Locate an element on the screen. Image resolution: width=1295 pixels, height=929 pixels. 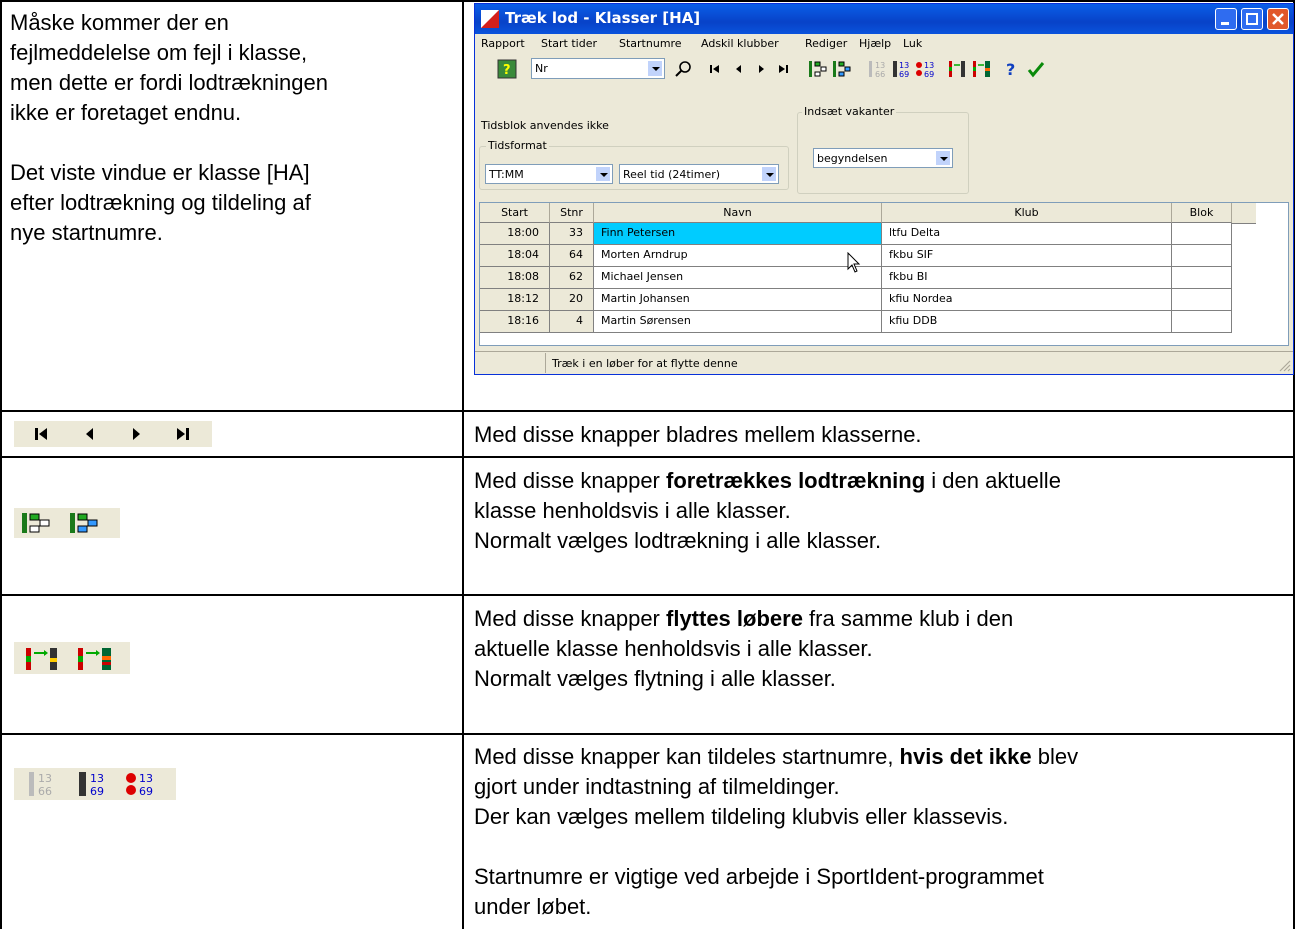
move-class-icon is located at coordinates (958, 69).